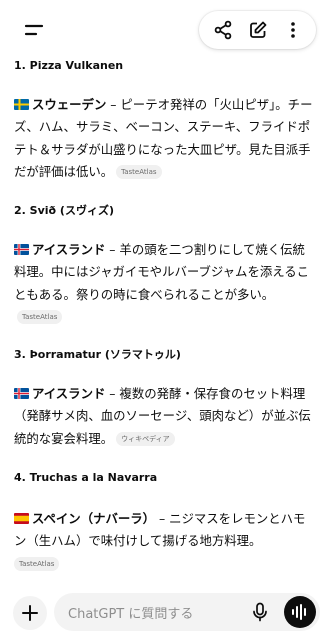 The width and height of the screenshot is (328, 640). I want to click on dictate-button, so click(260, 612).